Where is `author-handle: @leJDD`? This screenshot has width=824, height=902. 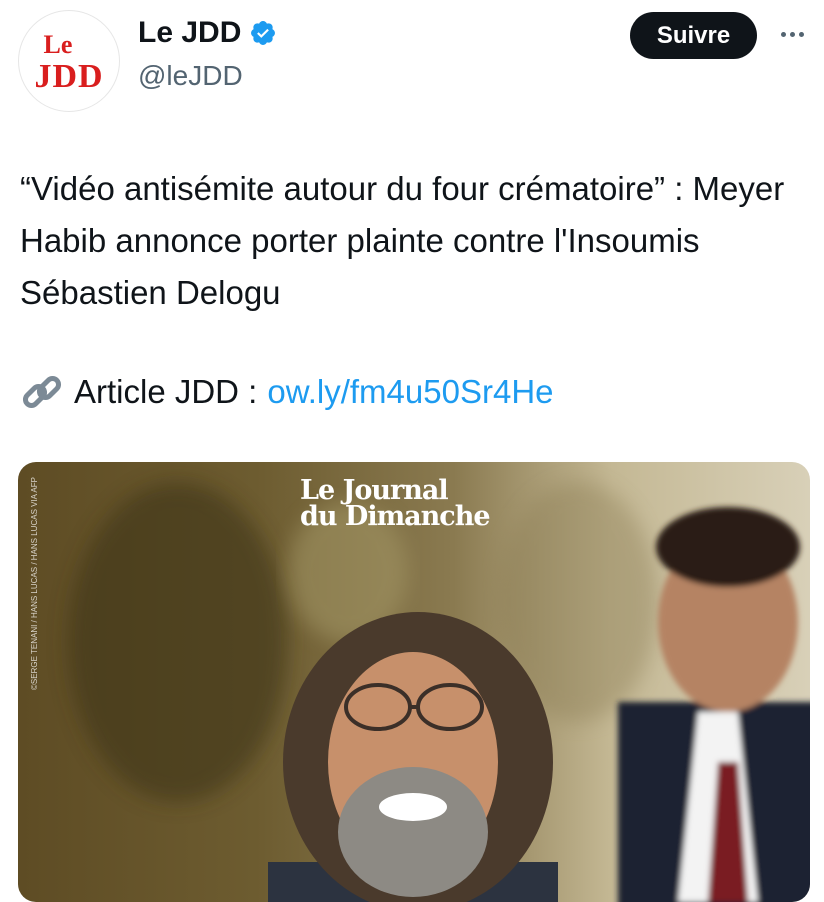
author-handle: @leJDD is located at coordinates (190, 76).